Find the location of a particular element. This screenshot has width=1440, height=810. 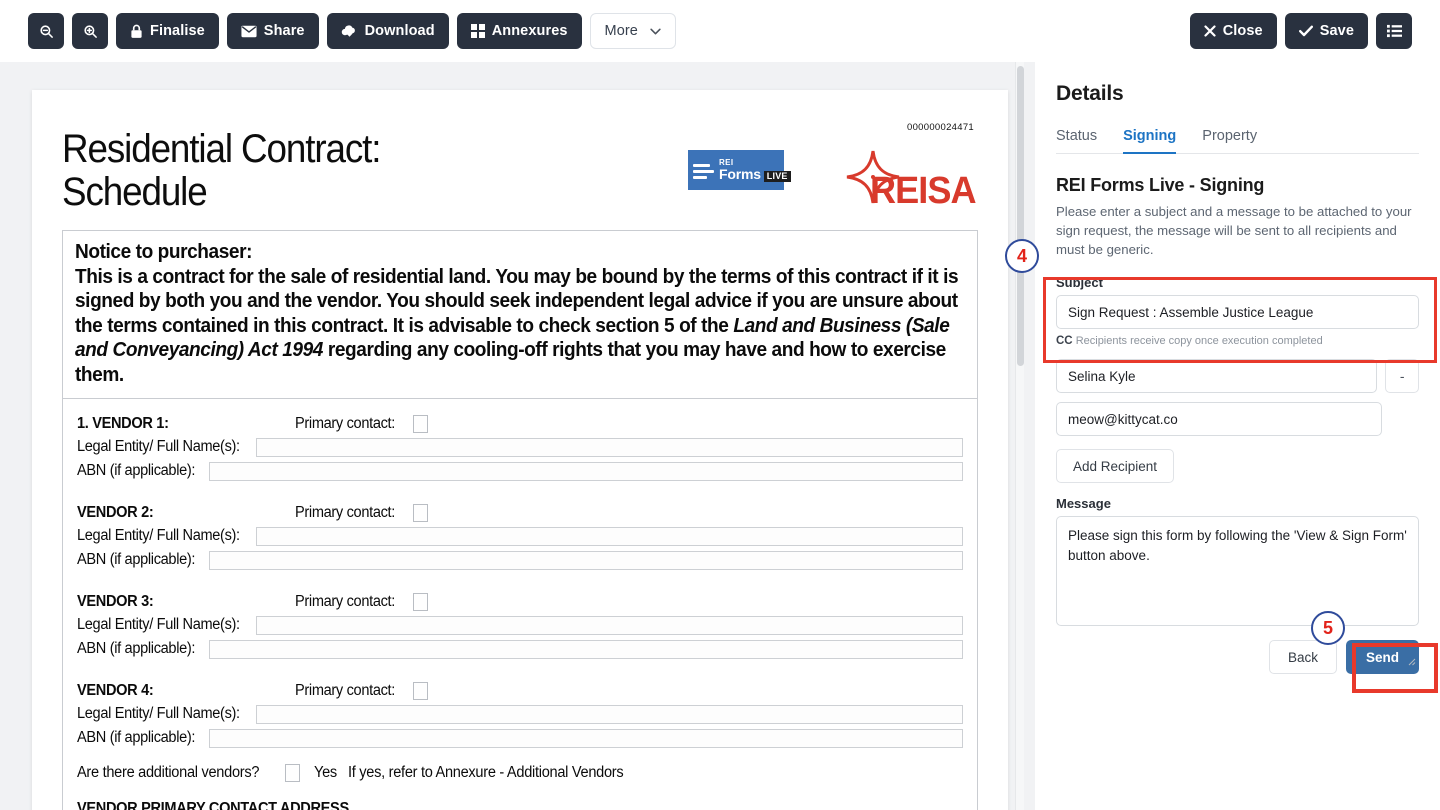

share-button: Share is located at coordinates (272, 31).